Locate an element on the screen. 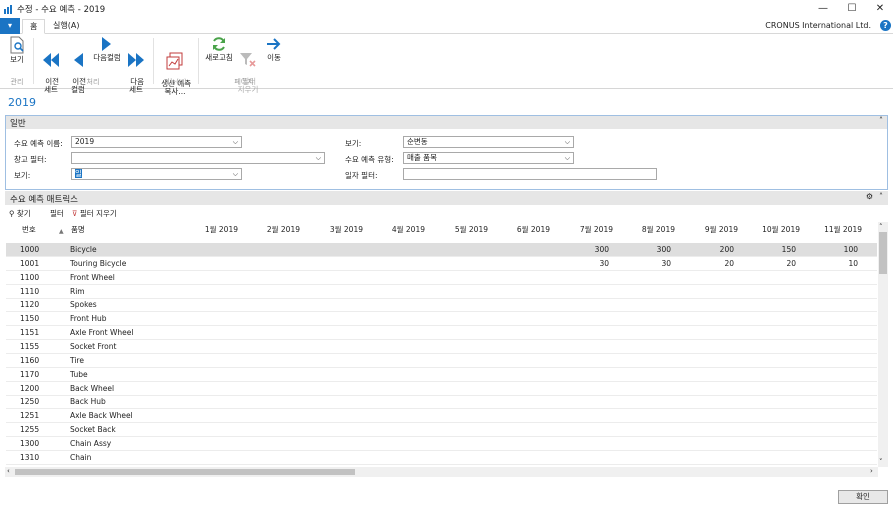  filter-button: 필터 is located at coordinates (57, 213).